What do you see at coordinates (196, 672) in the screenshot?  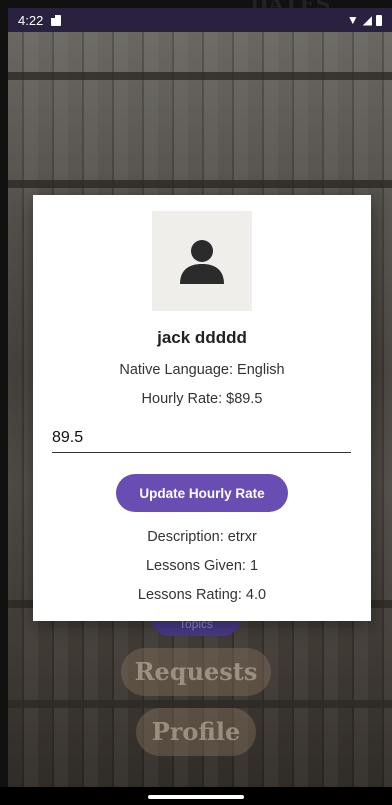 I see `requests-button: Requests` at bounding box center [196, 672].